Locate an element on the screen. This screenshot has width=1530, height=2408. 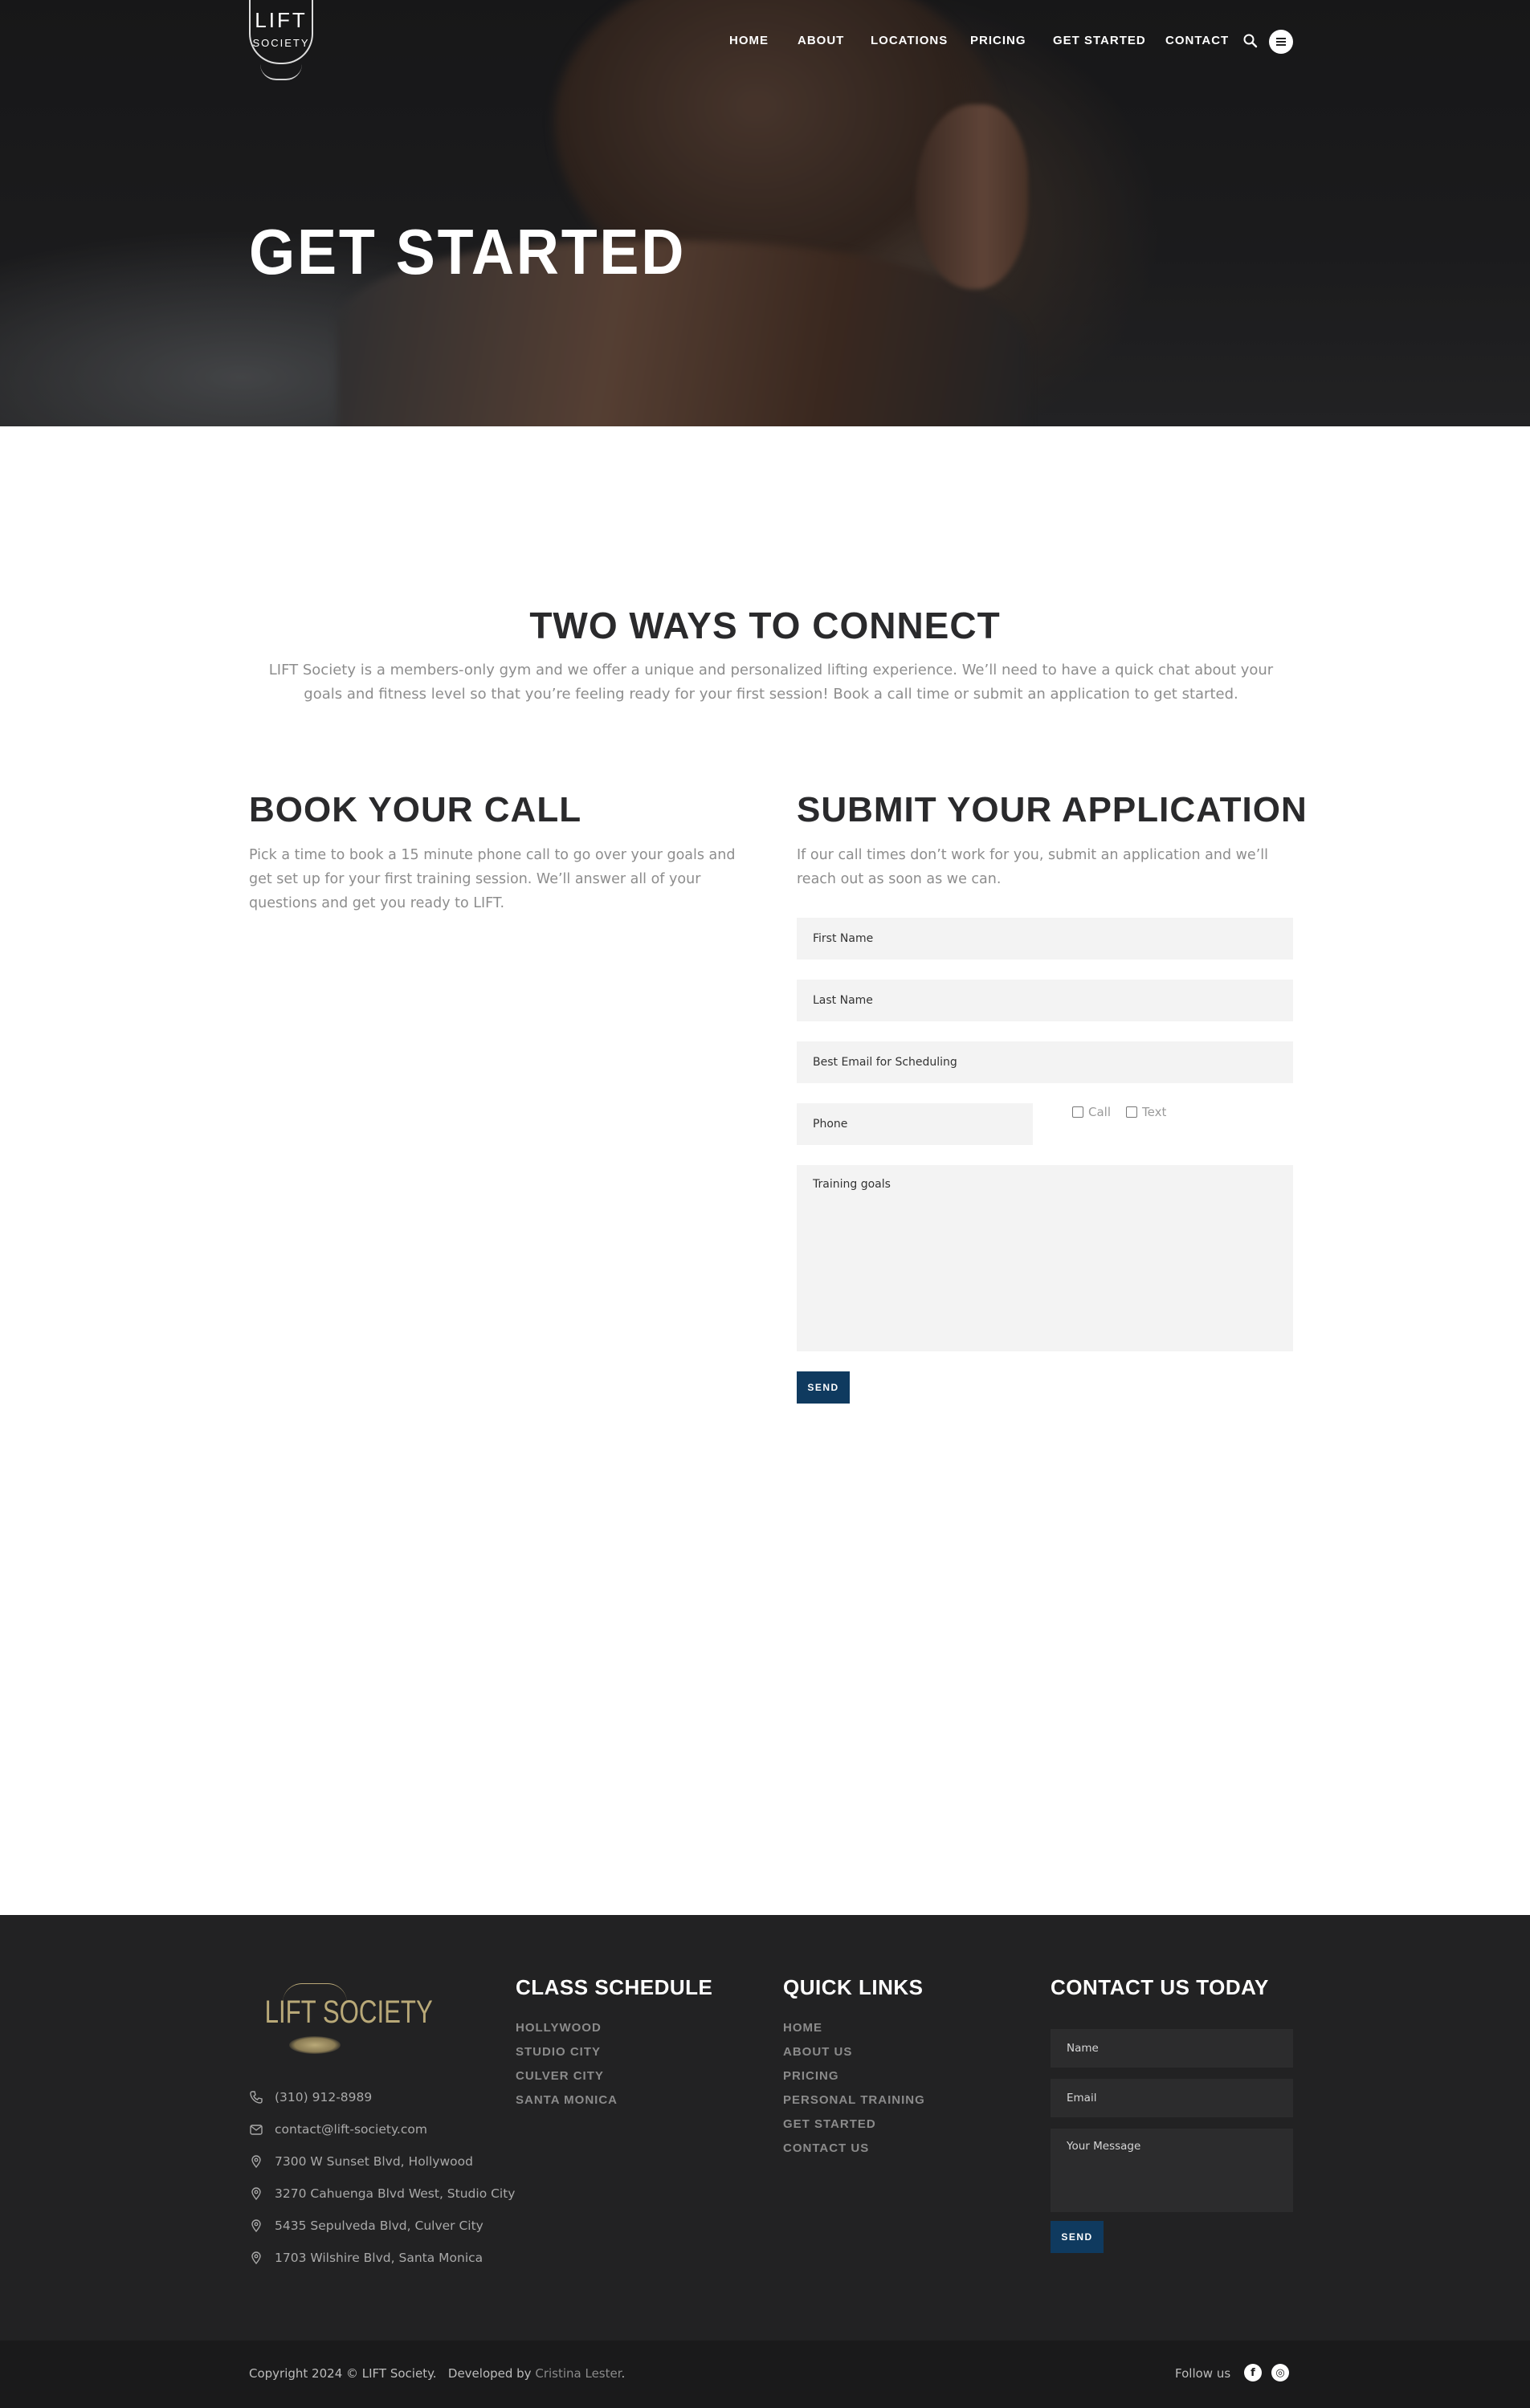
search-icon is located at coordinates (1250, 41).